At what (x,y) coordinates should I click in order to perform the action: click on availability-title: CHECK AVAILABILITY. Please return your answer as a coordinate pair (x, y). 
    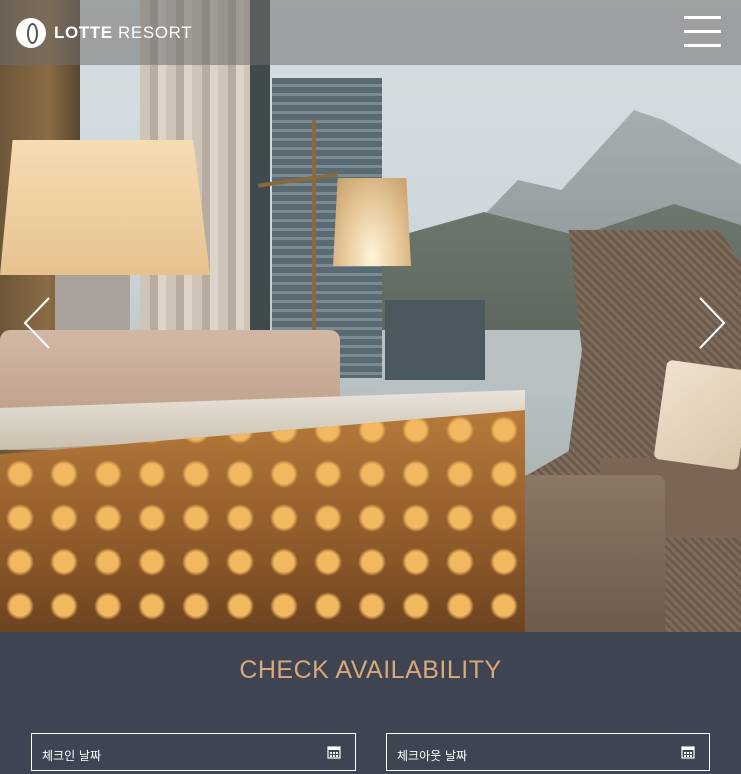
    Looking at the image, I should click on (370, 670).